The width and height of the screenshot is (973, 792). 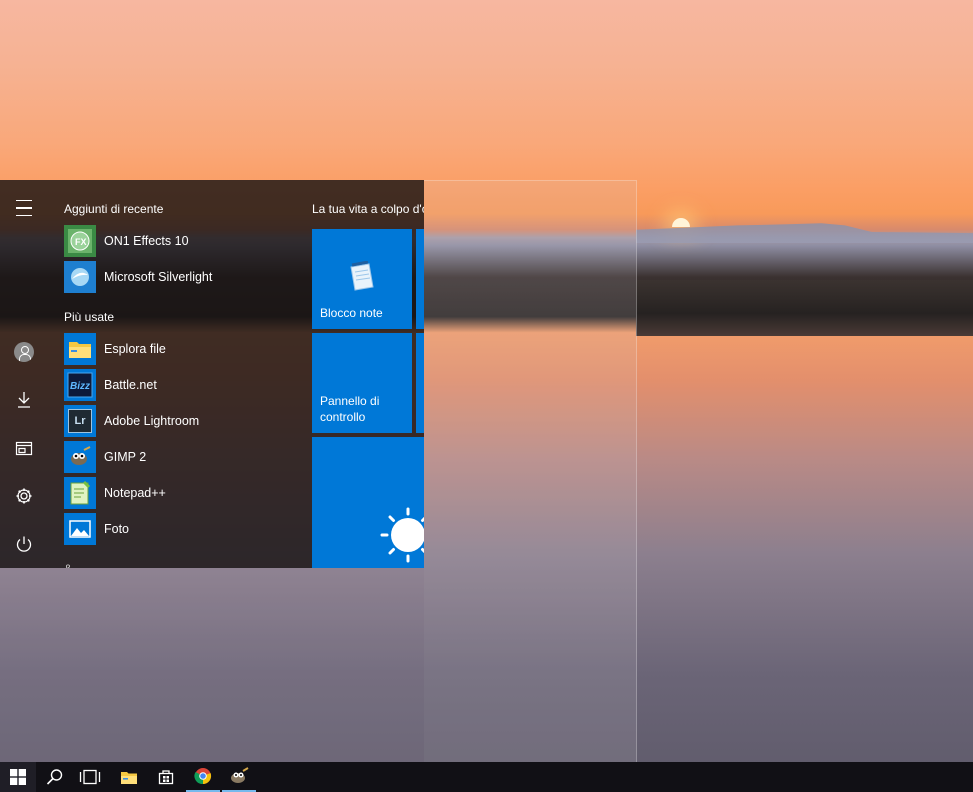 What do you see at coordinates (184, 457) in the screenshot?
I see `app-item-gimp: GIMP 2` at bounding box center [184, 457].